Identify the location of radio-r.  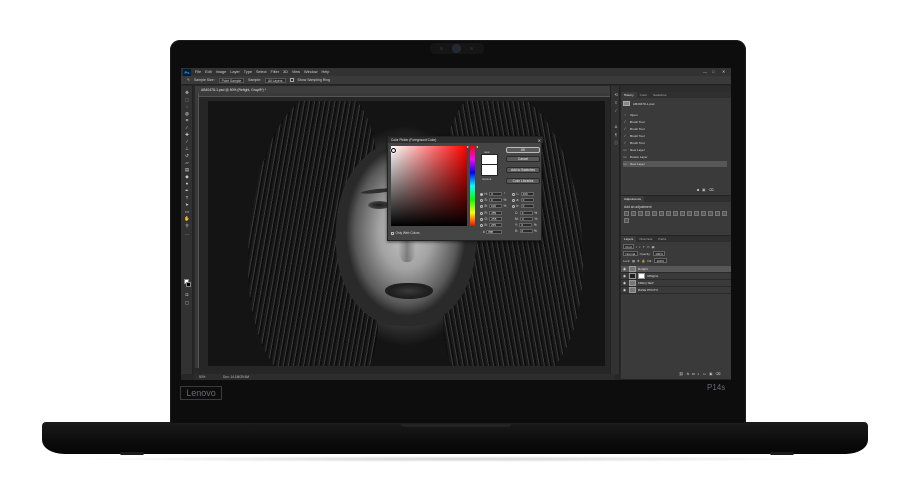
(481, 213).